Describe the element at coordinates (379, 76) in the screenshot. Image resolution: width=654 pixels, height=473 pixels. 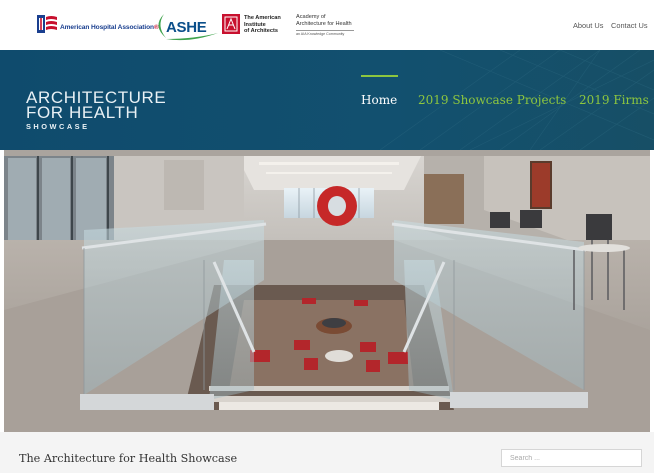
I see `nav-active-indicator` at that location.